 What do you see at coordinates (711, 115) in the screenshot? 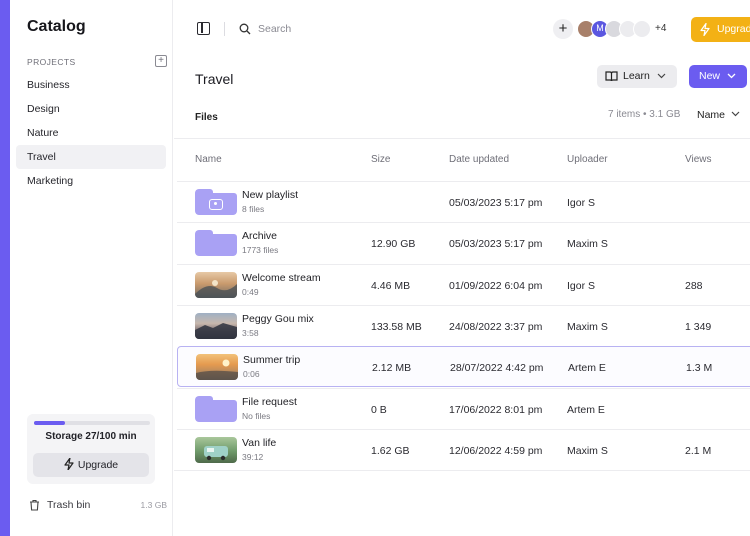
I see `sort-label: Name` at bounding box center [711, 115].